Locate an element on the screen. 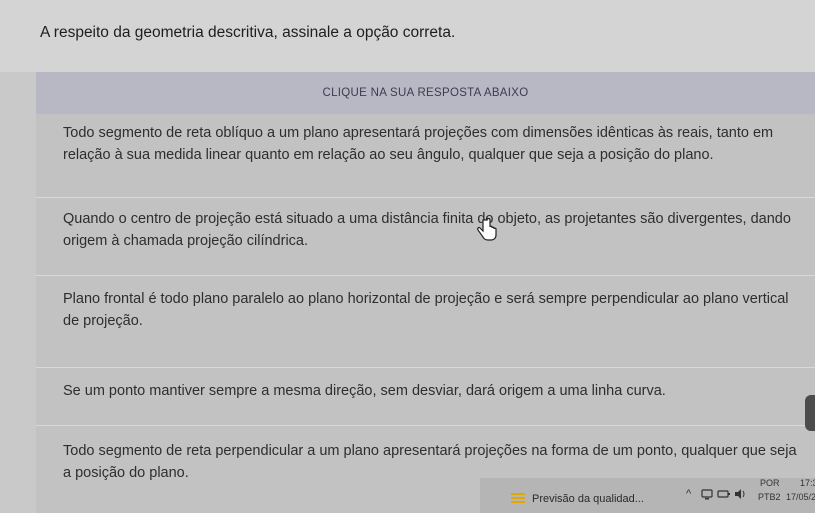 This screenshot has height=513, width=815. battery-icon is located at coordinates (724, 494).